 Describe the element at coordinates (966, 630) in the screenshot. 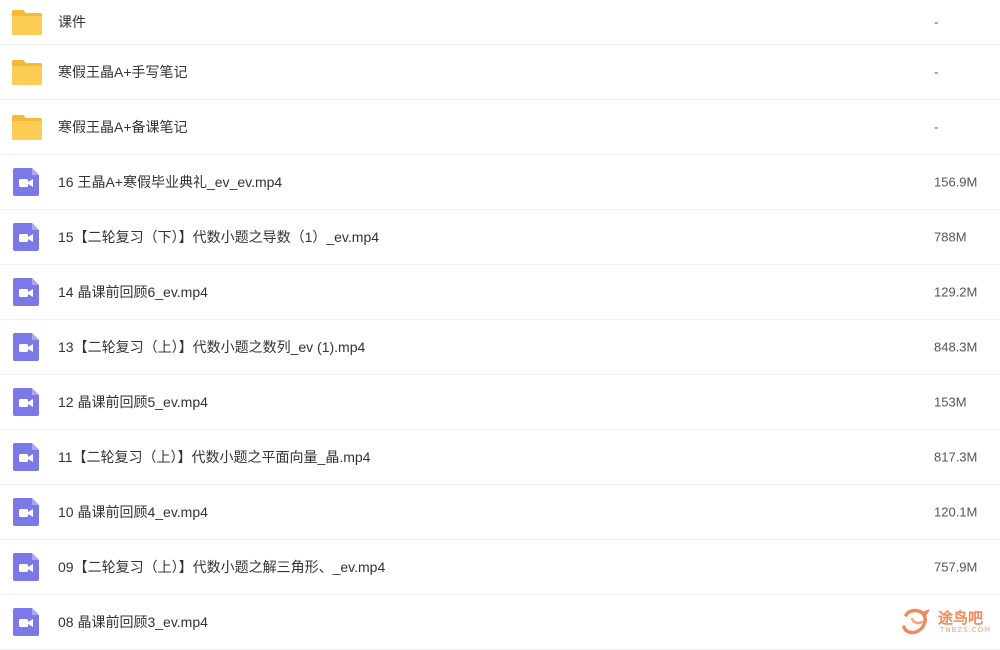

I see `watermark-subtext: TNBZS.COM` at that location.